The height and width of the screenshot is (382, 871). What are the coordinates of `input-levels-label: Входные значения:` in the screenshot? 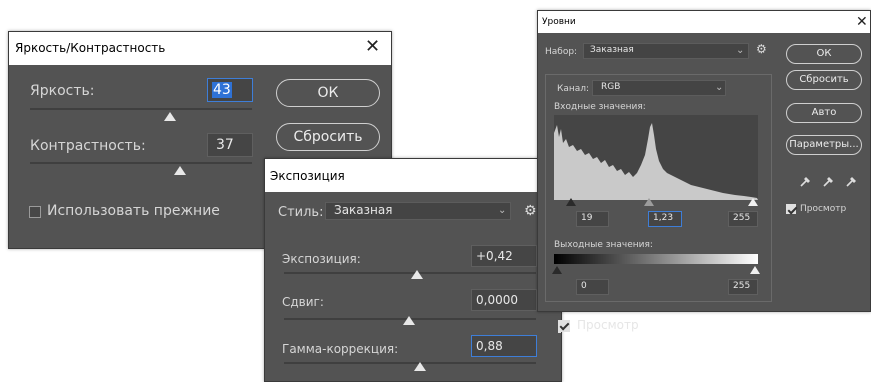 It's located at (600, 107).